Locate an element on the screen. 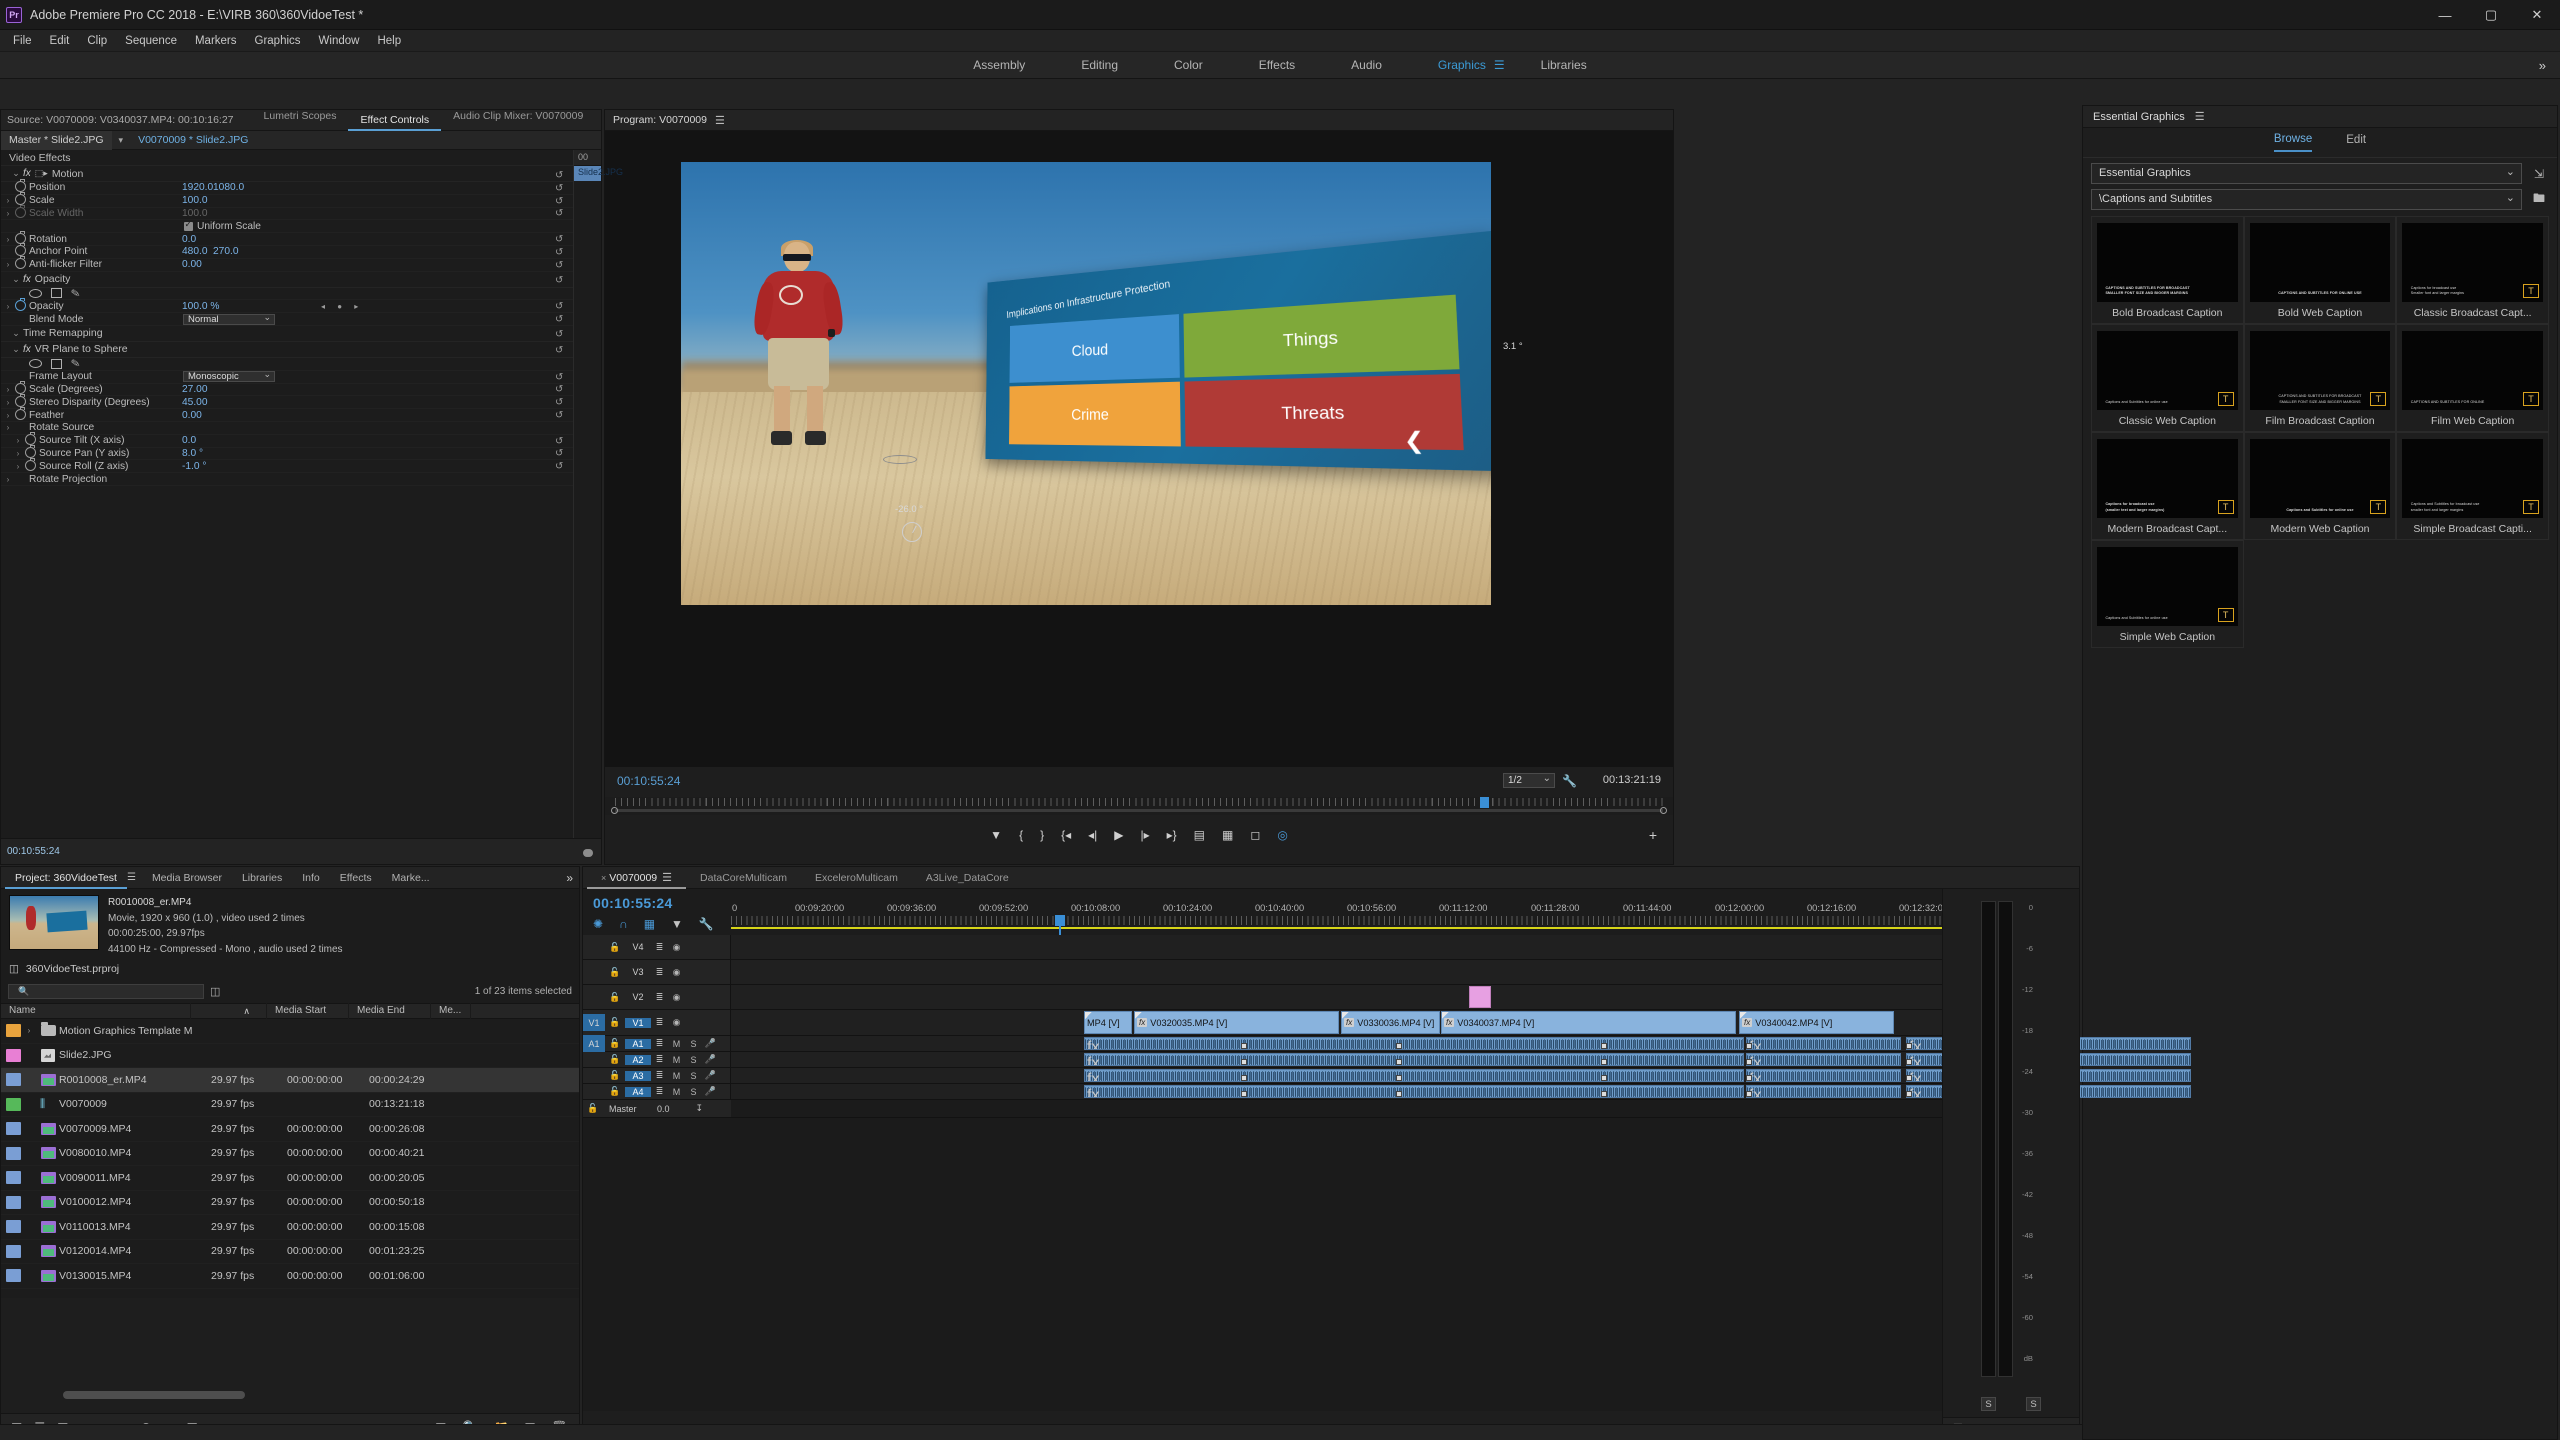 This screenshot has height=1440, width=2560. track-name: A4 is located at coordinates (638, 1091).